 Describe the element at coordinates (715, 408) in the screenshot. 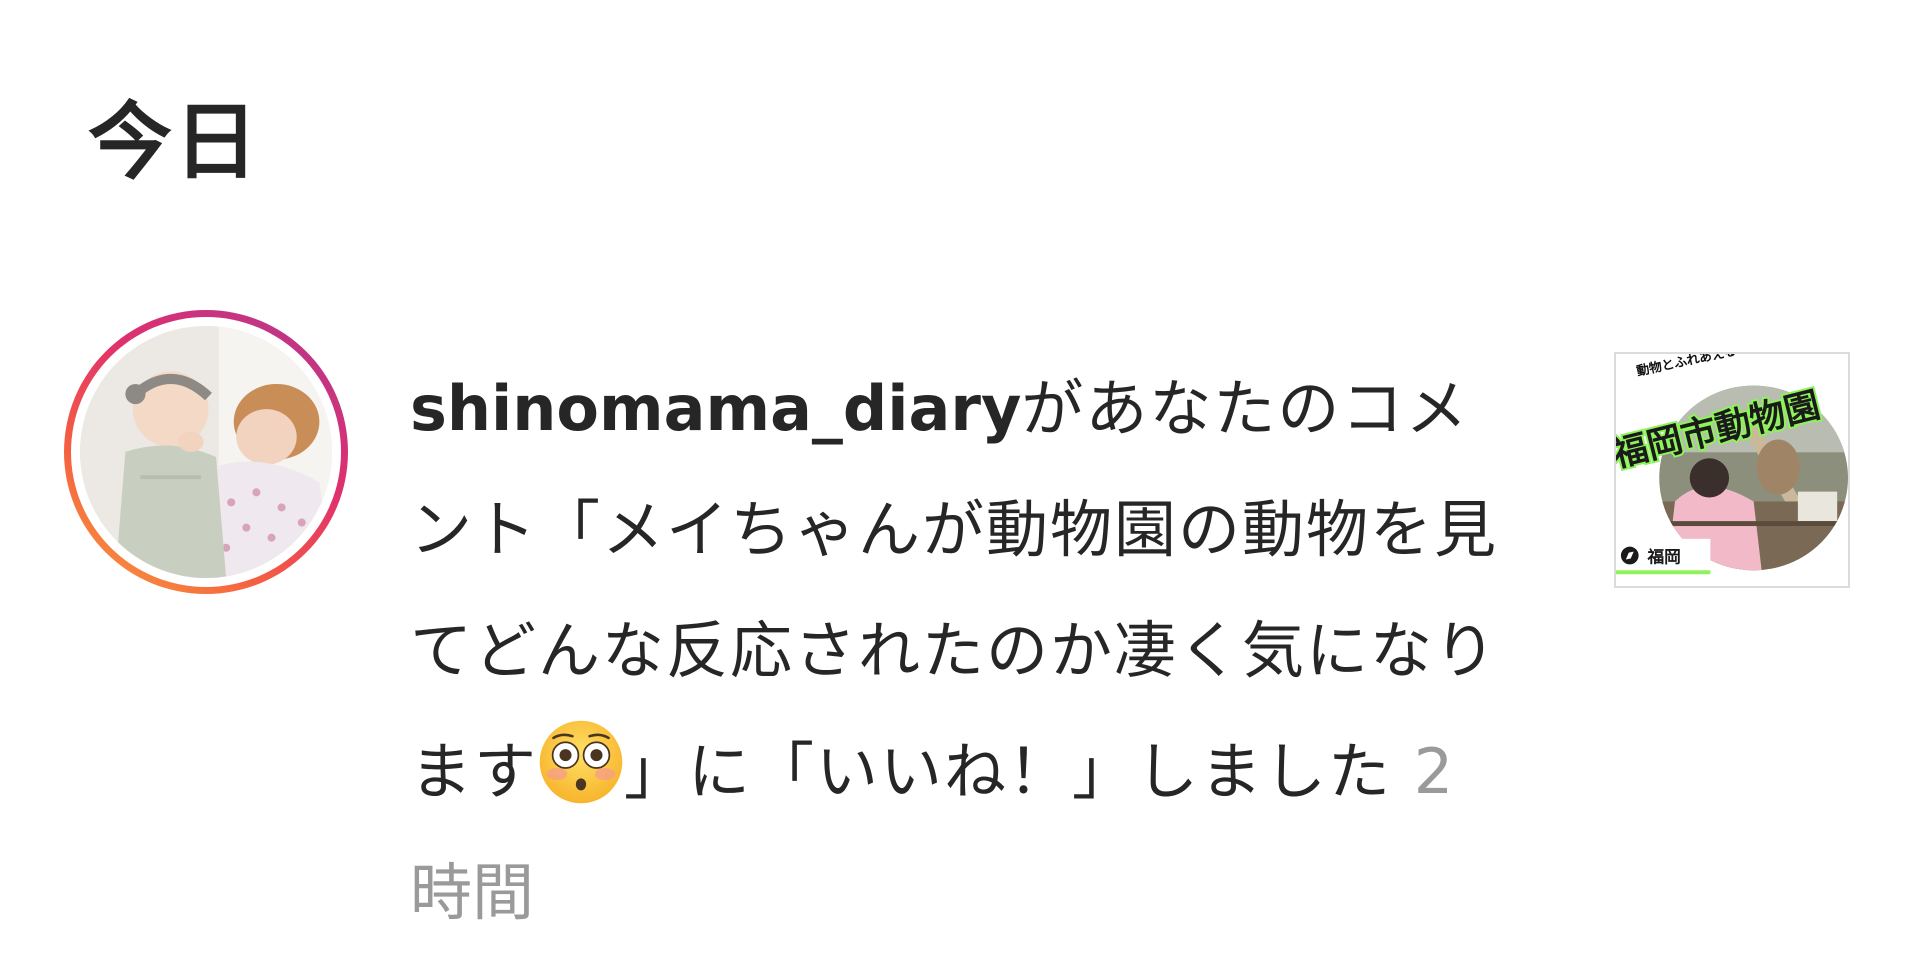

I see `username-link: shinomama_diary` at that location.